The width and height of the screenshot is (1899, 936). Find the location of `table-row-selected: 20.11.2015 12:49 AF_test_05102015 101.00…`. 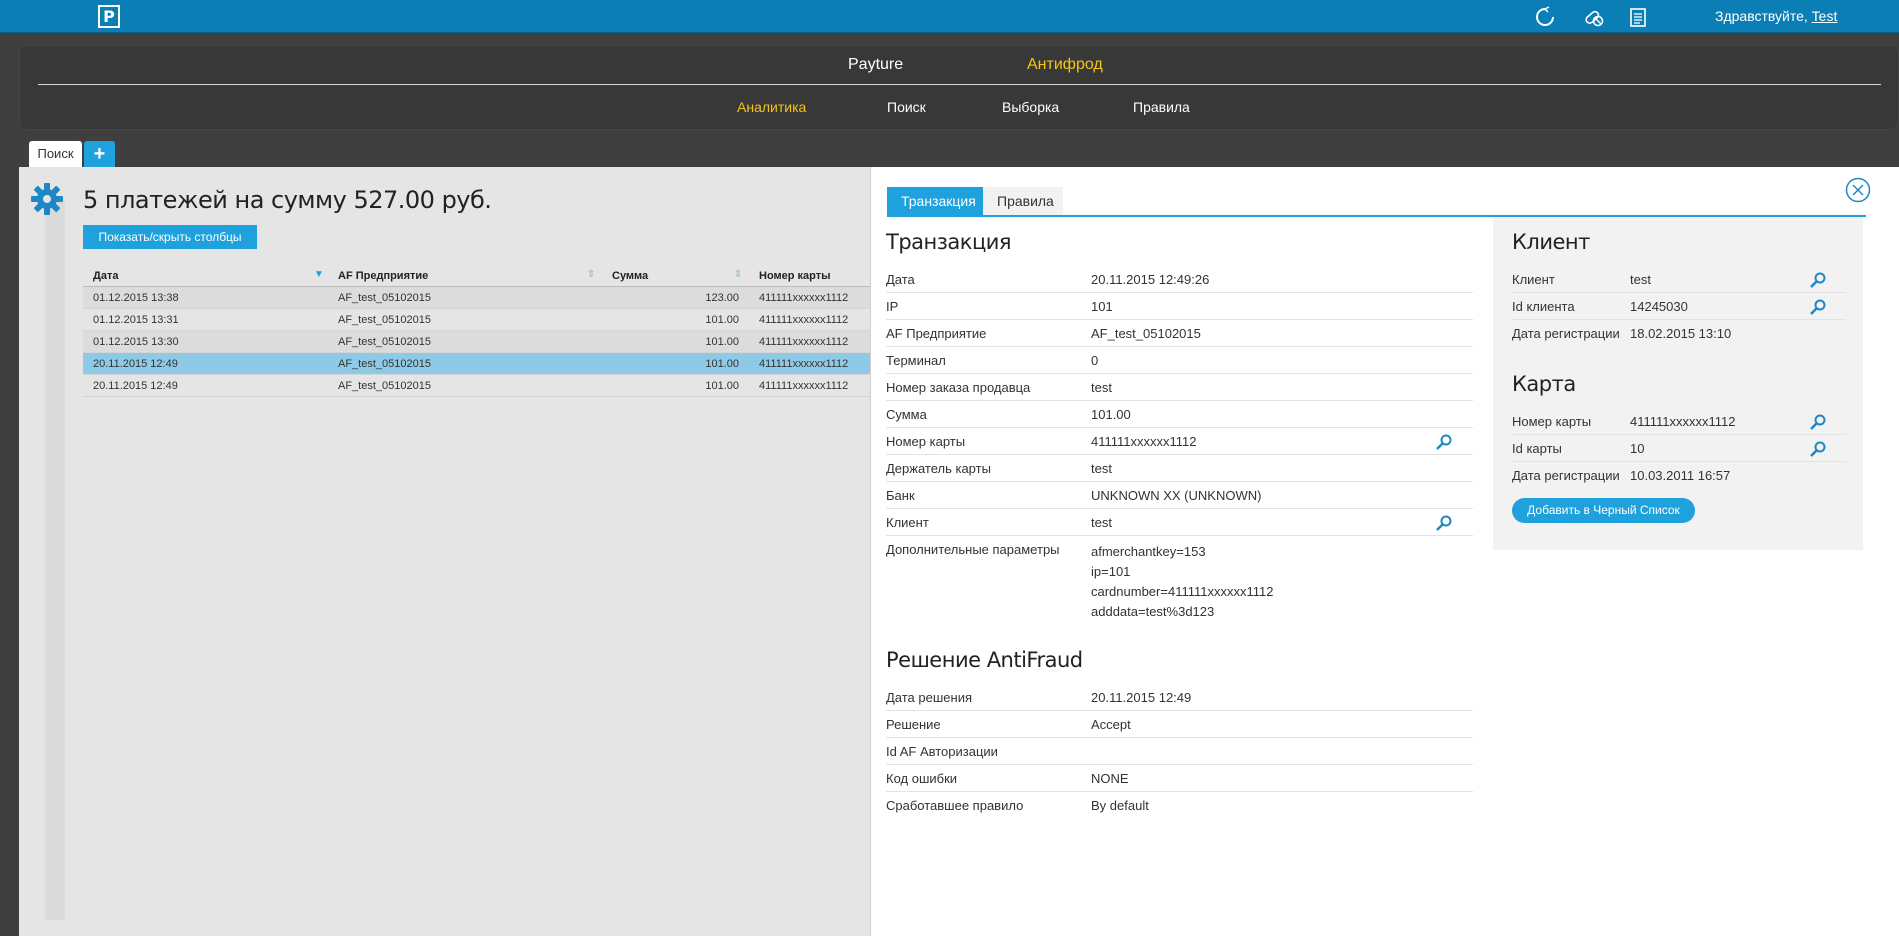

table-row-selected: 20.11.2015 12:49 AF_test_05102015 101.00… is located at coordinates (477, 364).